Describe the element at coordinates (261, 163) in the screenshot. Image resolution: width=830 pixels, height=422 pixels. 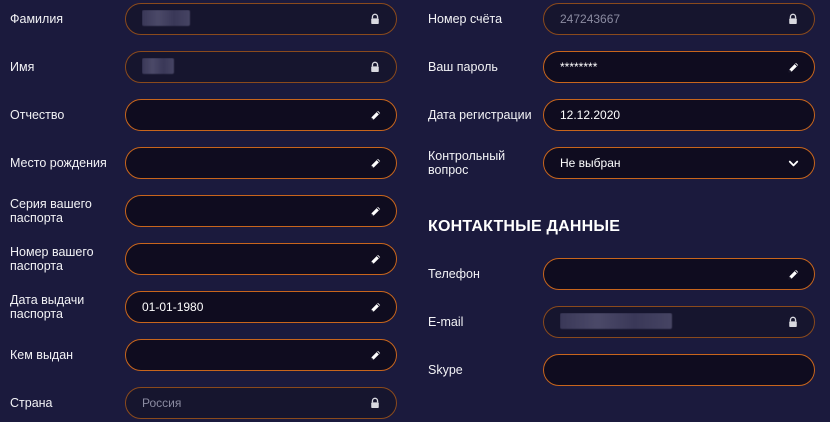
I see `birth-place-field` at that location.